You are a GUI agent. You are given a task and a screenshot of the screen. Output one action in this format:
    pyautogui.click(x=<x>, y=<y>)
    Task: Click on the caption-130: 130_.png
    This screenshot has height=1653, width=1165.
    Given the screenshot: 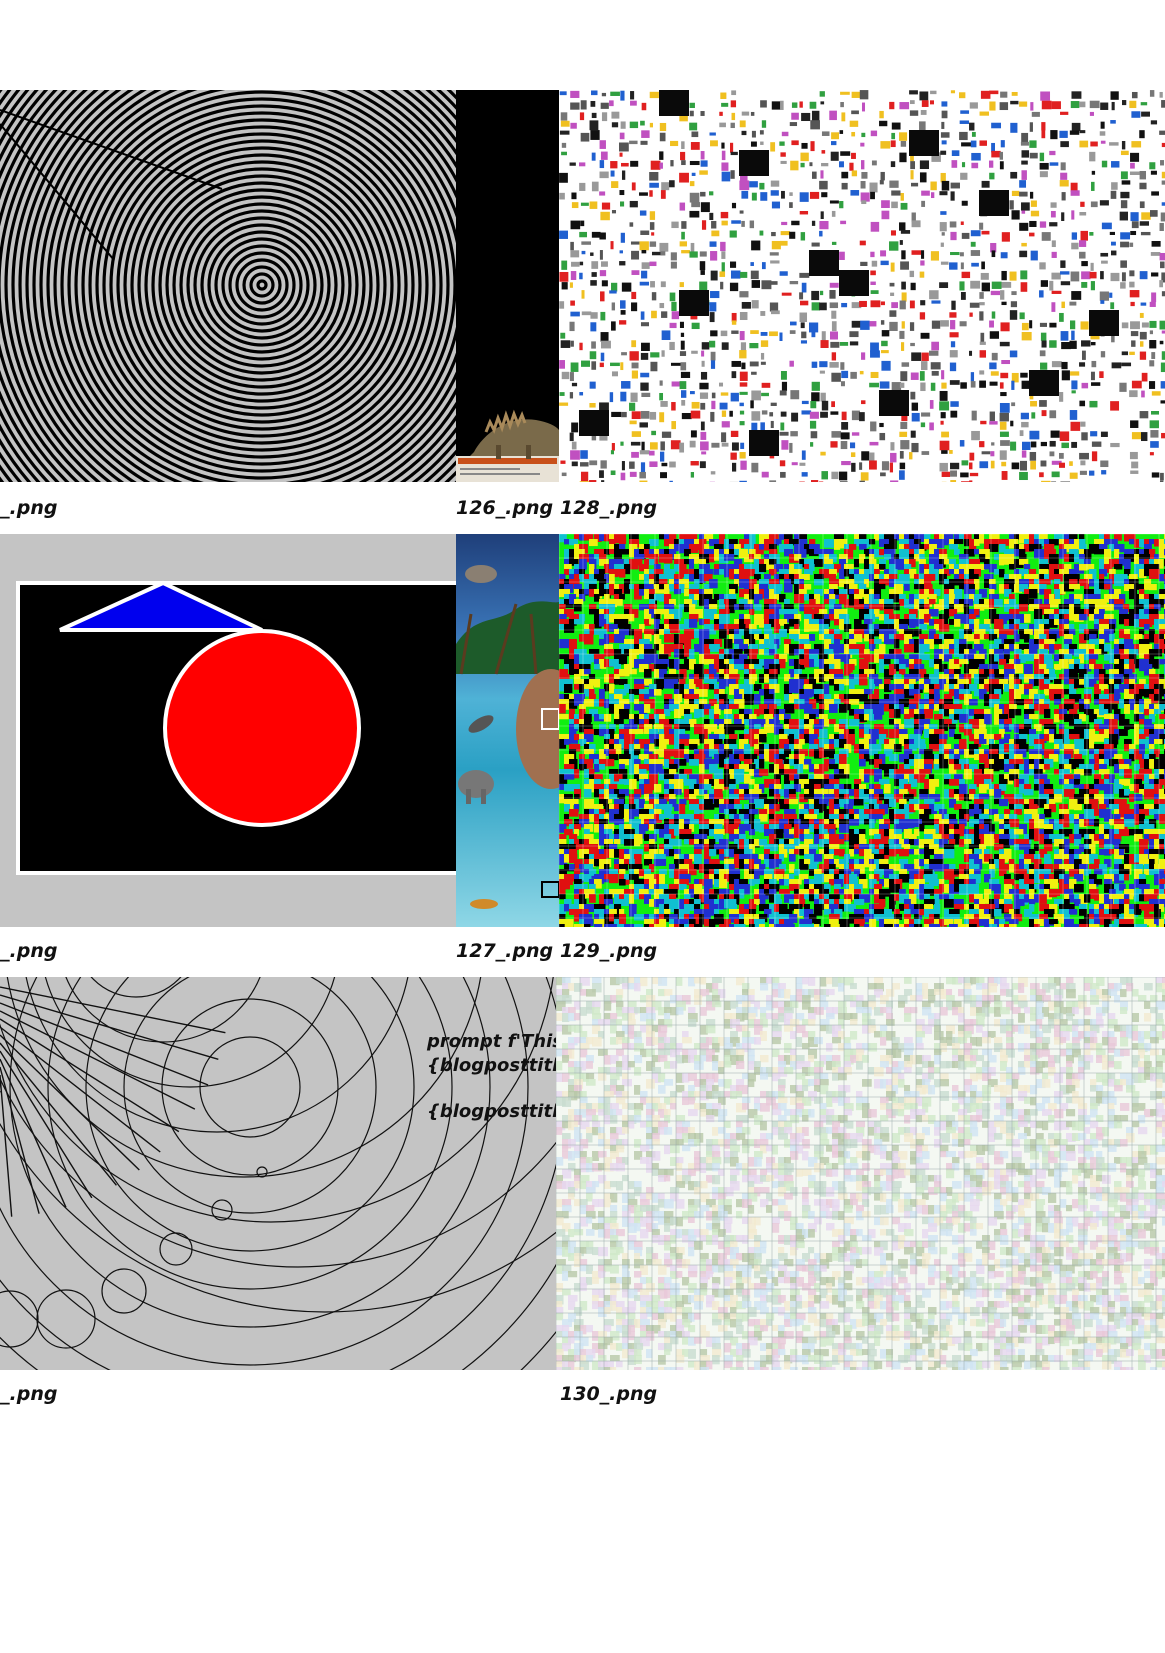 What is the action you would take?
    pyautogui.click(x=609, y=1394)
    